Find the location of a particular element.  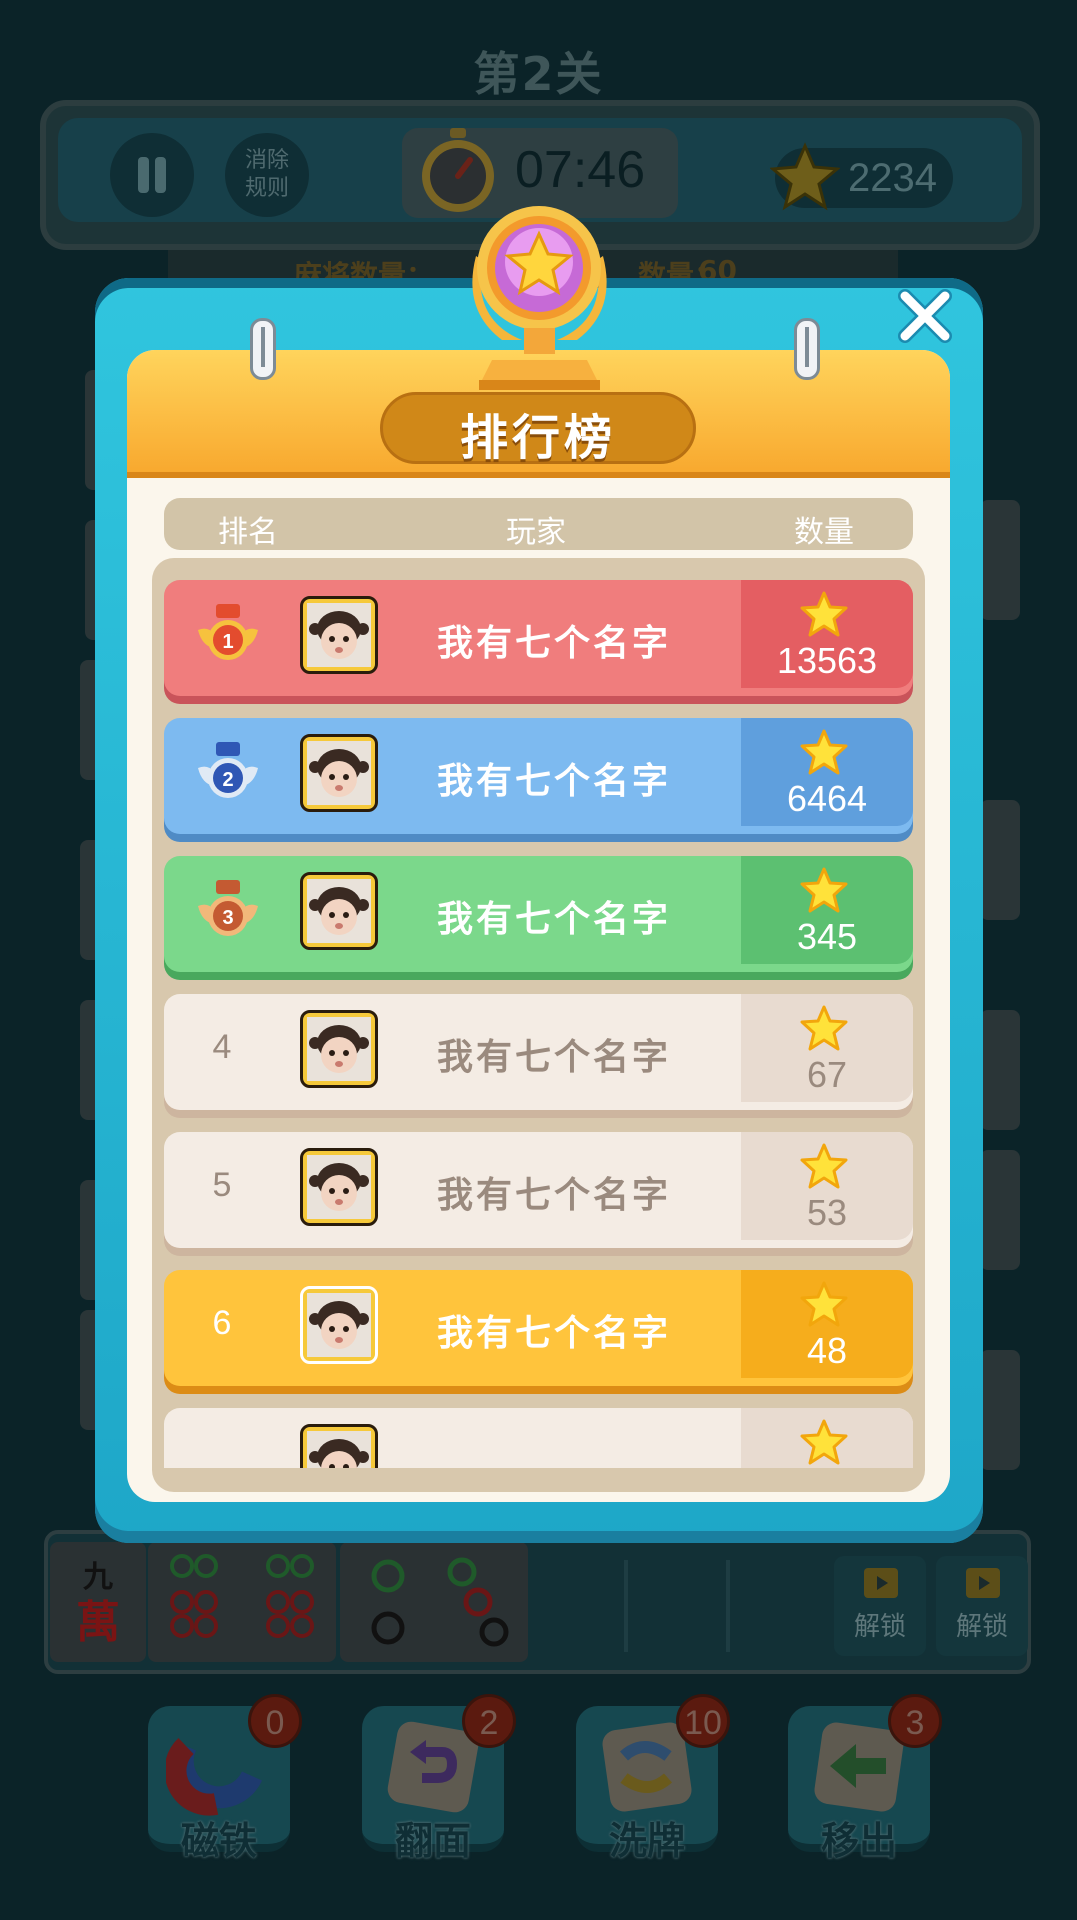

tray-tile-dots is located at coordinates (434, 1602).